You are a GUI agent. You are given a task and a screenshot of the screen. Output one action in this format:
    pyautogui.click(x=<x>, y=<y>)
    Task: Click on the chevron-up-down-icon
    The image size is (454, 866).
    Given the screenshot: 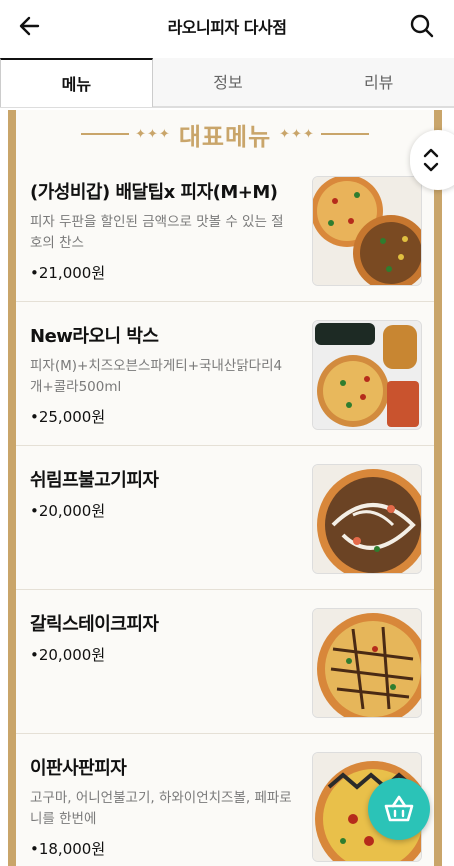 What is the action you would take?
    pyautogui.click(x=431, y=160)
    